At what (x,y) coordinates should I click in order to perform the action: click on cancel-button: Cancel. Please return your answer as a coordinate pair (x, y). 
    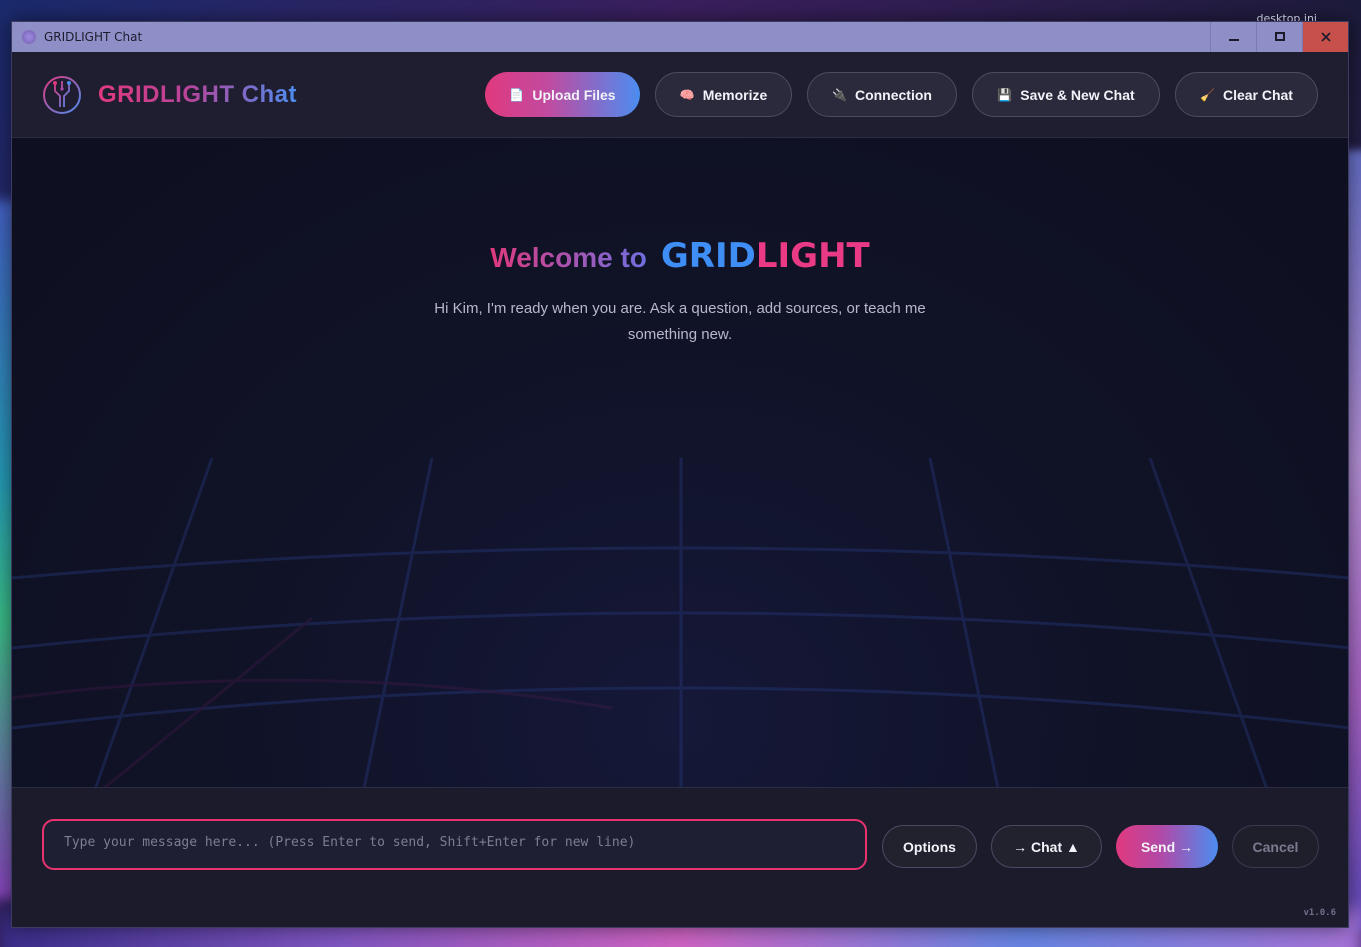
    Looking at the image, I should click on (1275, 846).